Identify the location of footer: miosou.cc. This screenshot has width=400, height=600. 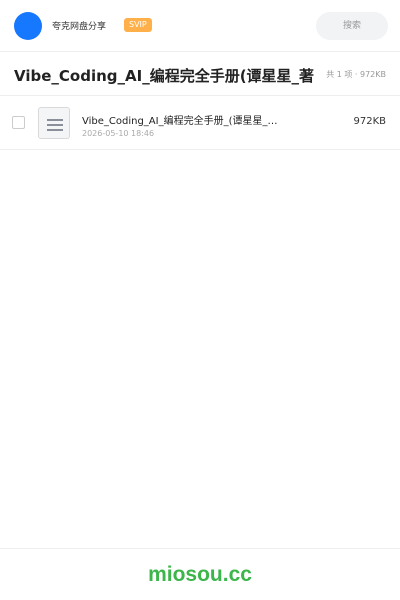
(200, 574).